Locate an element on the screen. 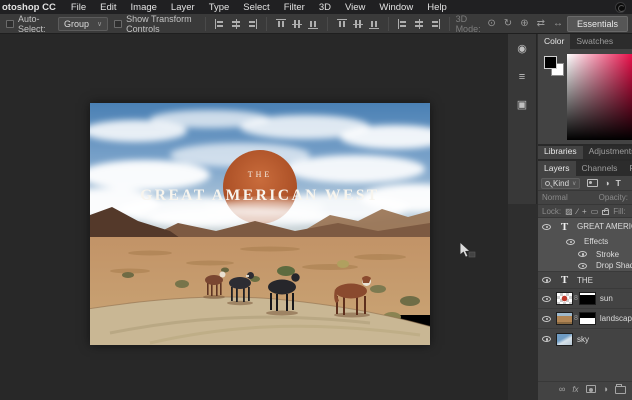  show-transform-label: Show Transform Controls is located at coordinates (159, 23).